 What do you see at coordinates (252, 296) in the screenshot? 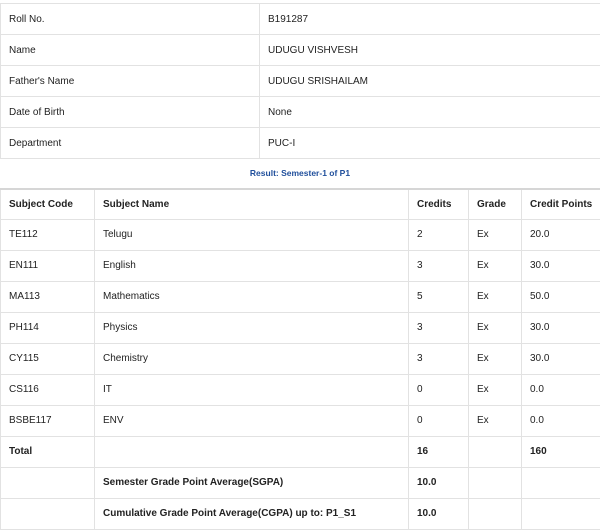
I see `subject-name: Mathematics` at bounding box center [252, 296].